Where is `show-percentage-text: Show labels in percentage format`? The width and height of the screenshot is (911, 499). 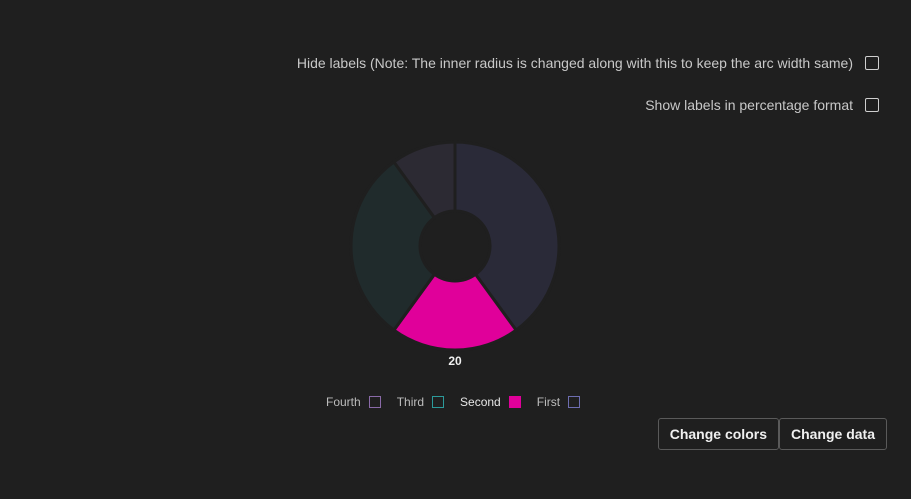 show-percentage-text: Show labels in percentage format is located at coordinates (749, 105).